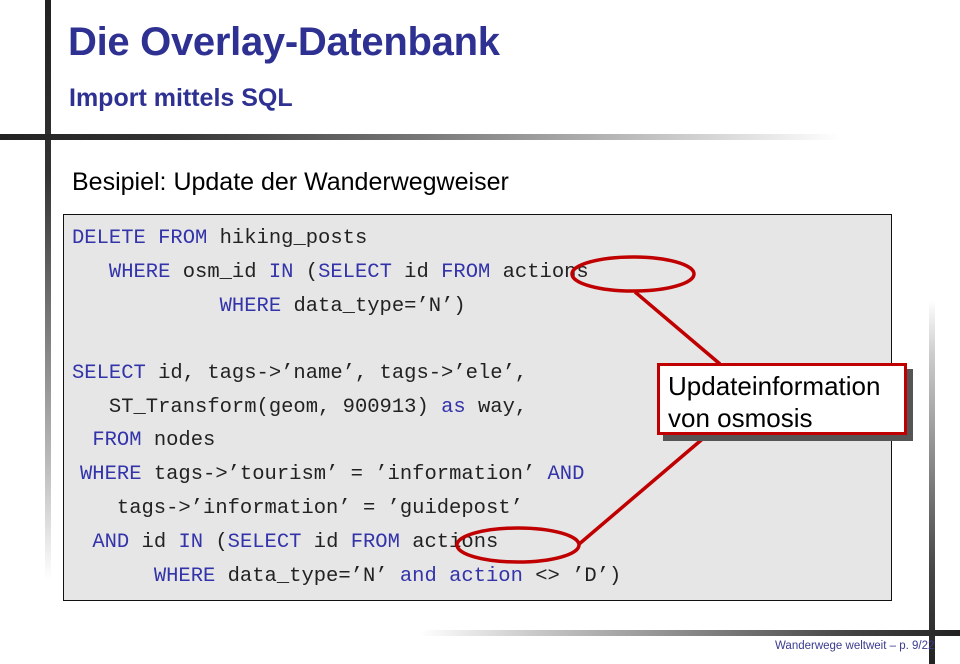  What do you see at coordinates (855, 646) in the screenshot?
I see `footer-page-info: Wanderwege weltweit – p. 9/22` at bounding box center [855, 646].